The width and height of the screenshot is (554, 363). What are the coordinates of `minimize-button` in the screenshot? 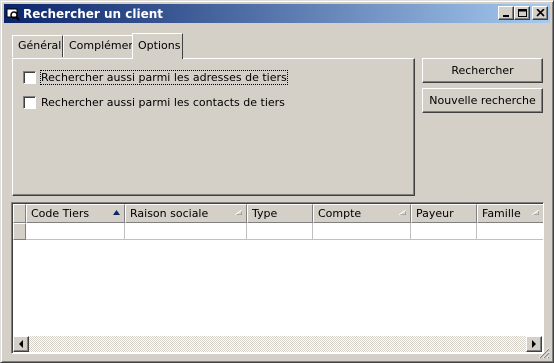 It's located at (506, 13).